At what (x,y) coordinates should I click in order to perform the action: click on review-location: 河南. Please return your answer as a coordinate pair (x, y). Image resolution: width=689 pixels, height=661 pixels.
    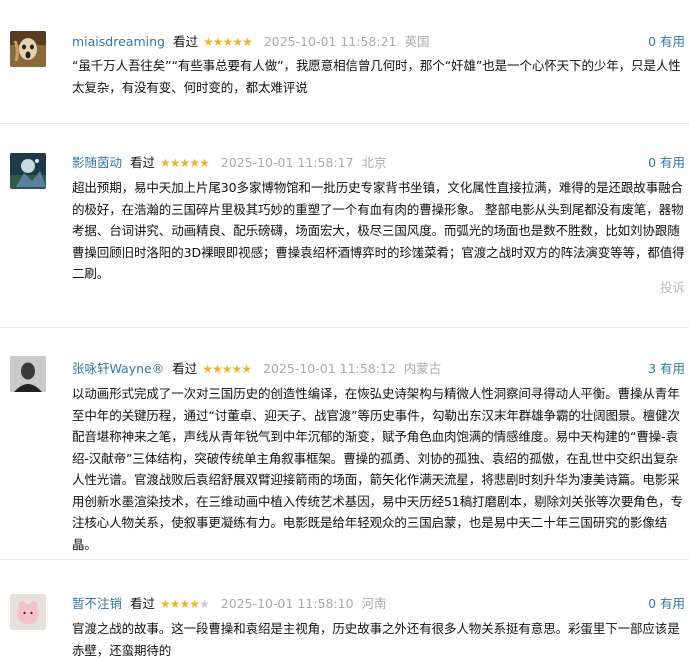
    Looking at the image, I should click on (374, 603).